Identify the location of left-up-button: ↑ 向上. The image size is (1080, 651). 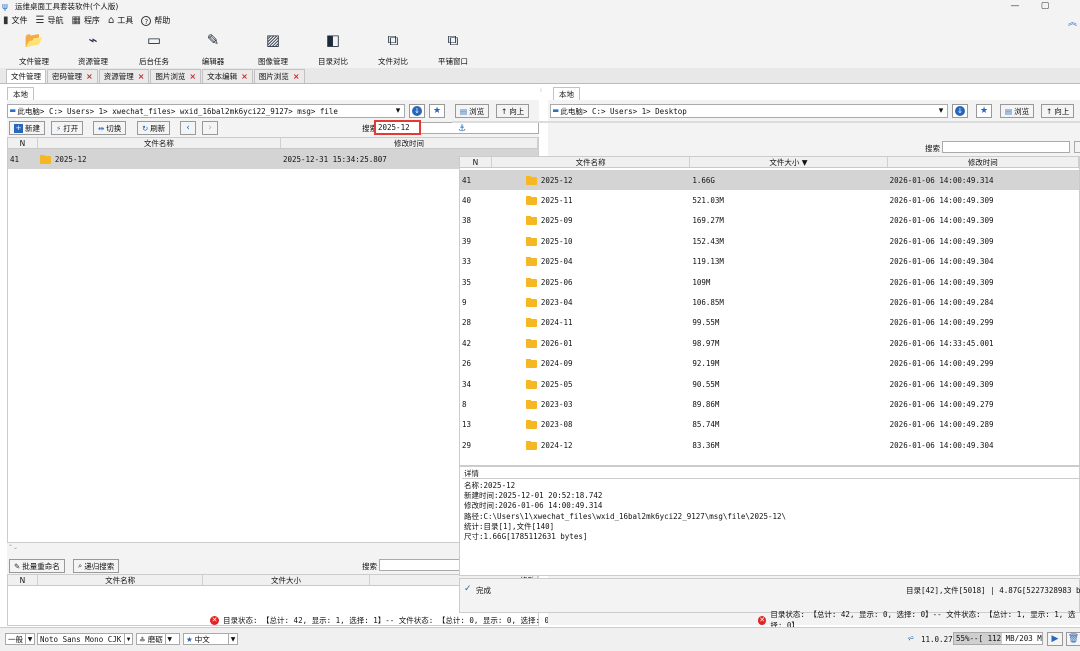
(513, 111).